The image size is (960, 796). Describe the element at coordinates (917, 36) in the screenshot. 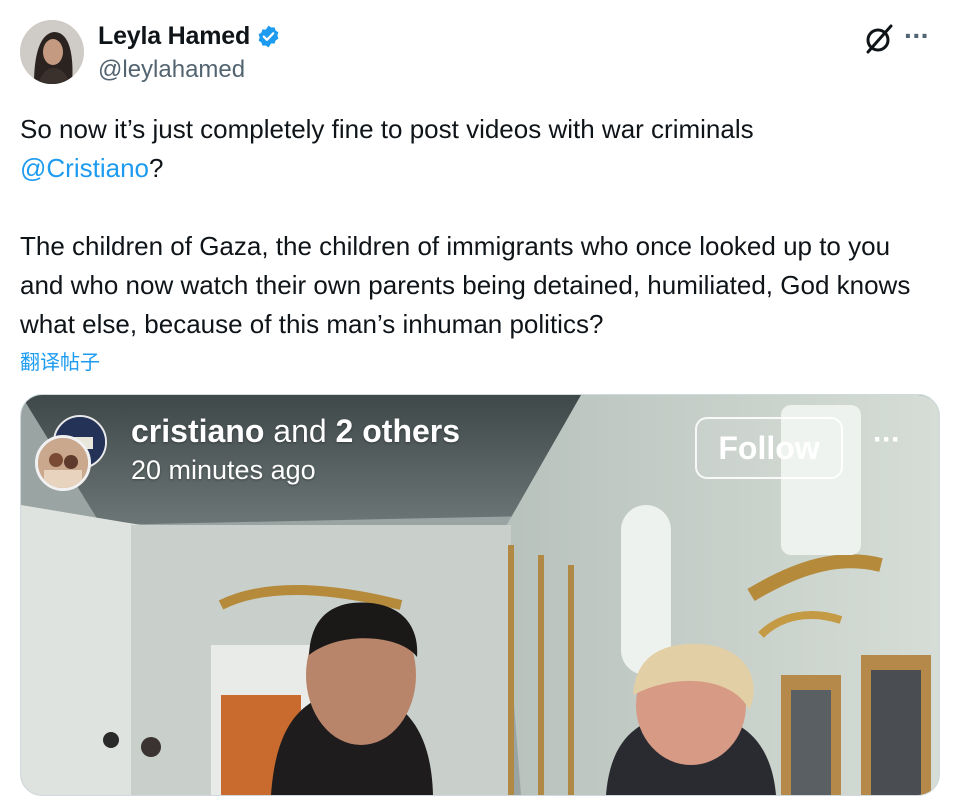

I see `more-options-icon: ···` at that location.